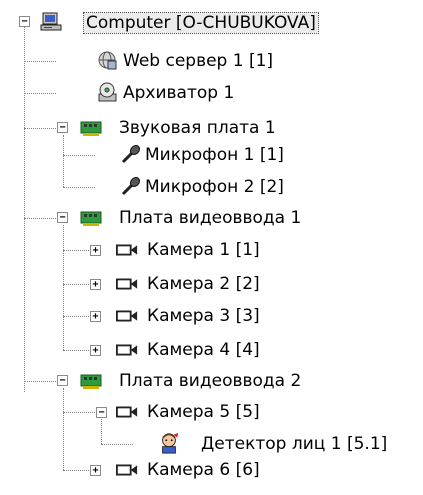  I want to click on tree-node-camera-1: + Камера 1 [1], so click(211, 250).